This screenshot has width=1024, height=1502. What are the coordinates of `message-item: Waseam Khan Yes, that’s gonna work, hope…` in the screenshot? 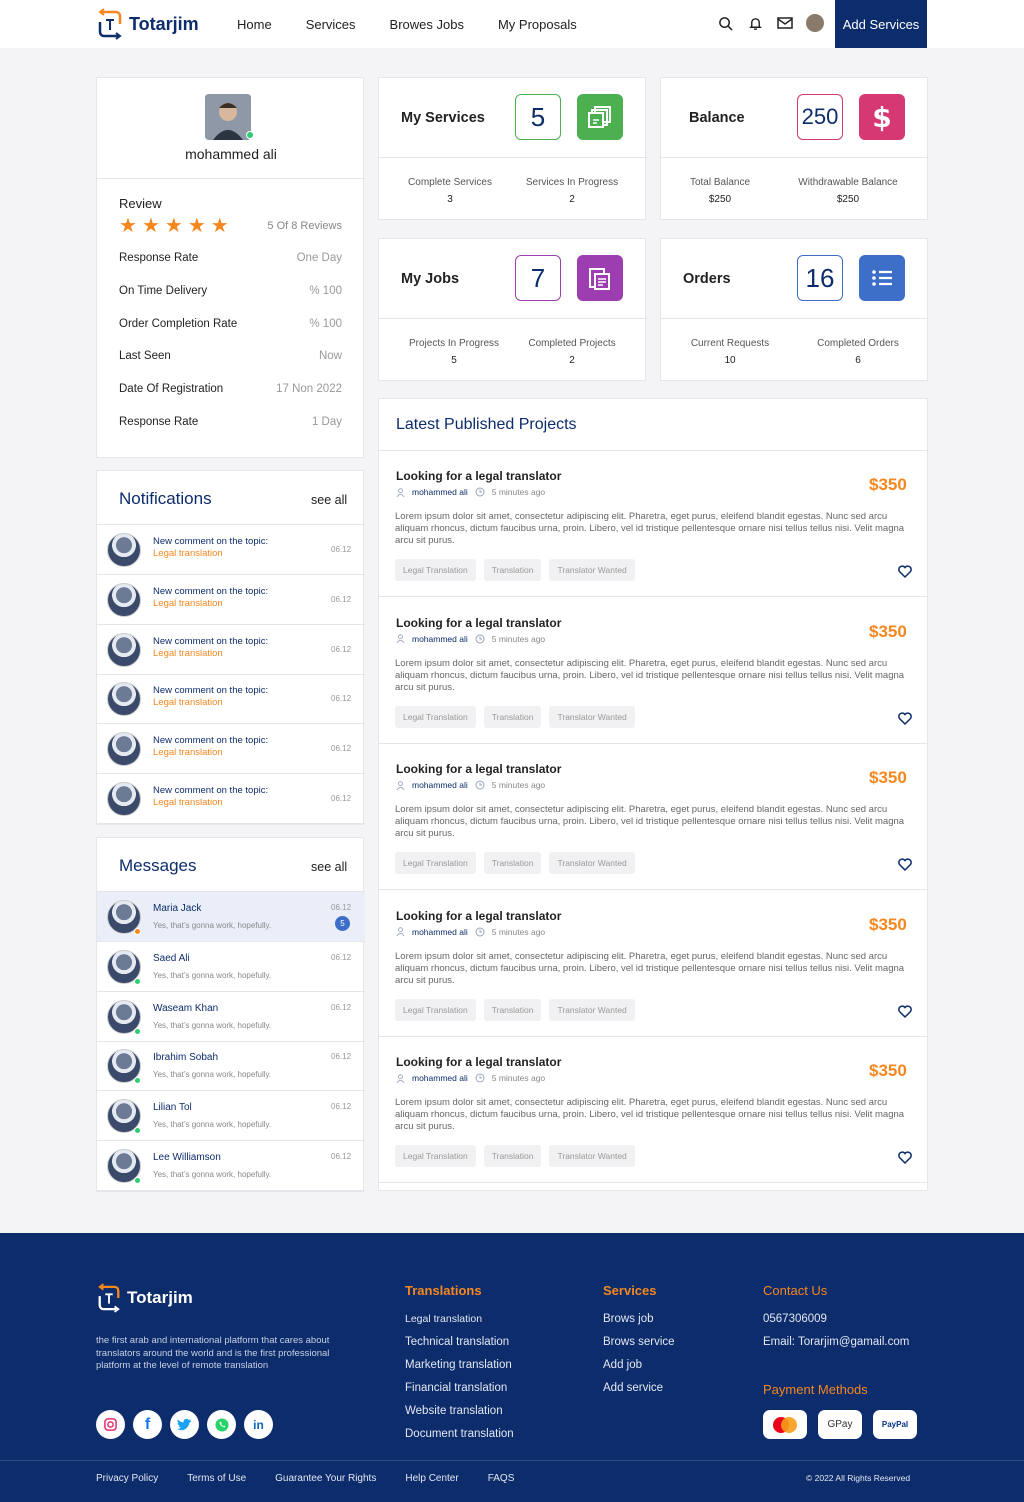 It's located at (231, 1017).